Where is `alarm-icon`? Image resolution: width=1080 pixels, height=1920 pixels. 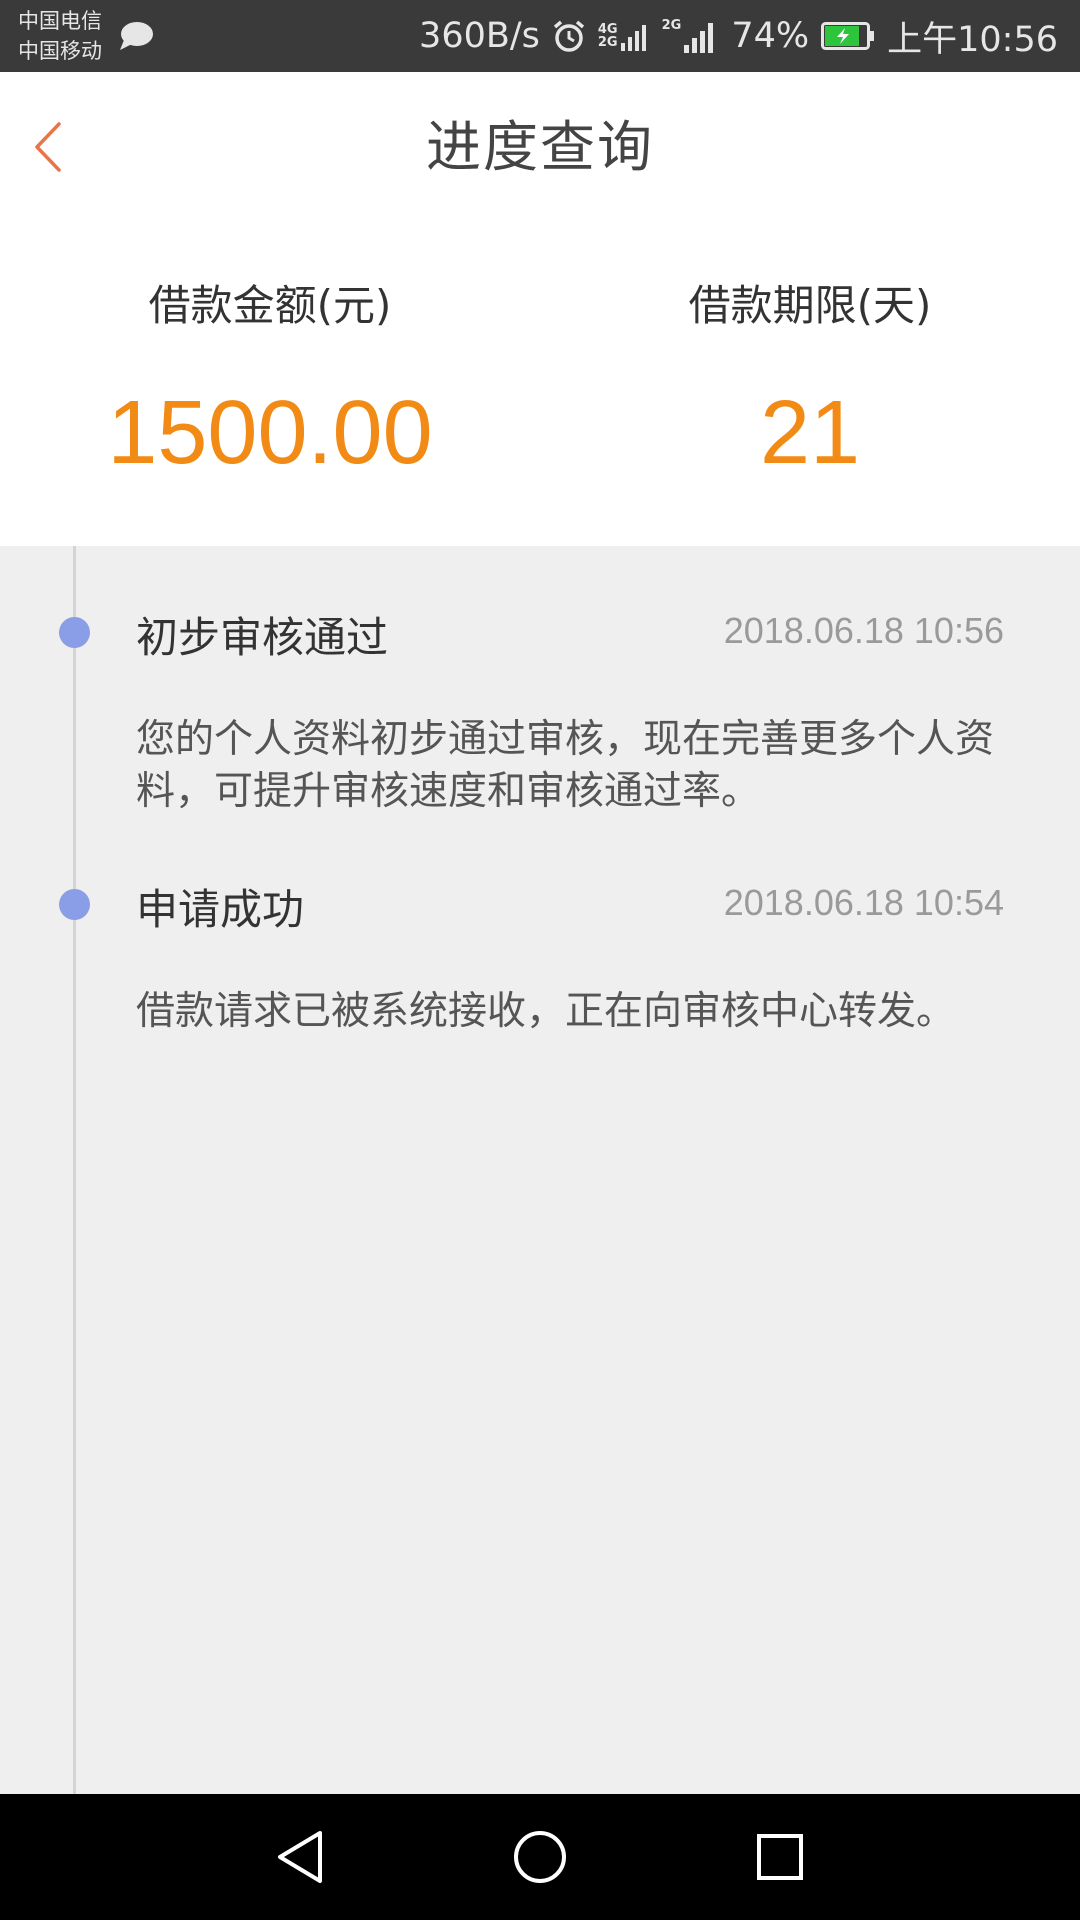
alarm-icon is located at coordinates (569, 36).